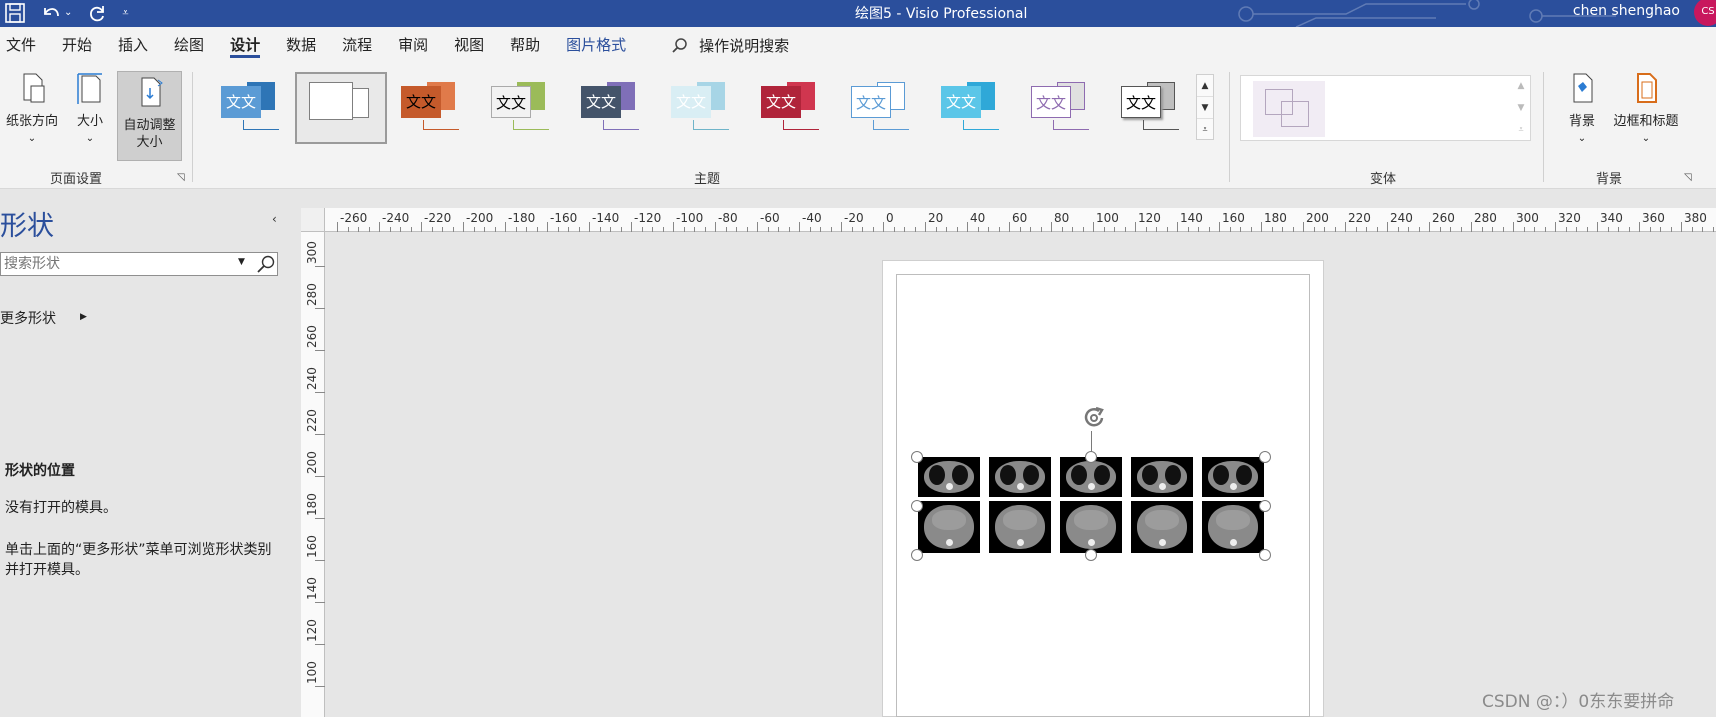 The width and height of the screenshot is (1716, 717). What do you see at coordinates (245, 45) in the screenshot?
I see `tab-design: 设计` at bounding box center [245, 45].